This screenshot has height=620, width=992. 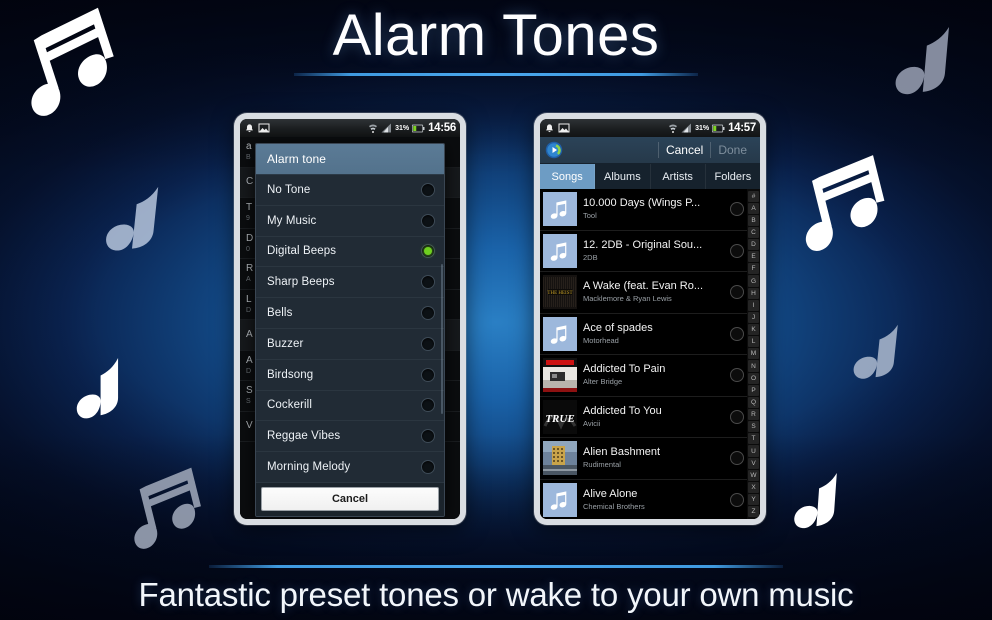 I want to click on tone-option-row: Buzzer, so click(x=350, y=344).